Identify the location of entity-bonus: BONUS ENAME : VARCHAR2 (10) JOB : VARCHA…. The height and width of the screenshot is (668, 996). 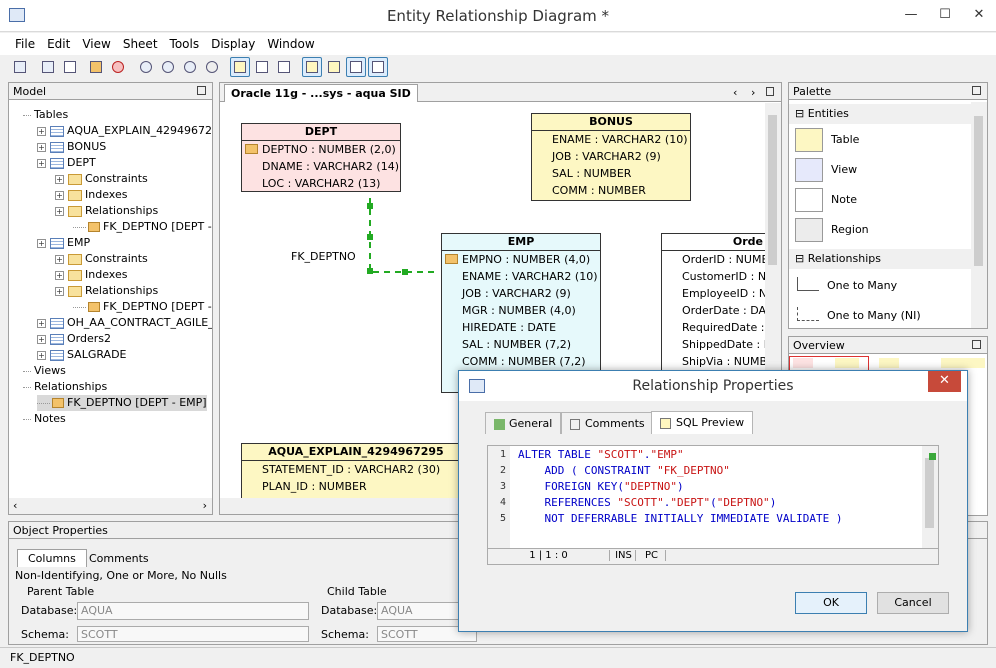
(611, 157).